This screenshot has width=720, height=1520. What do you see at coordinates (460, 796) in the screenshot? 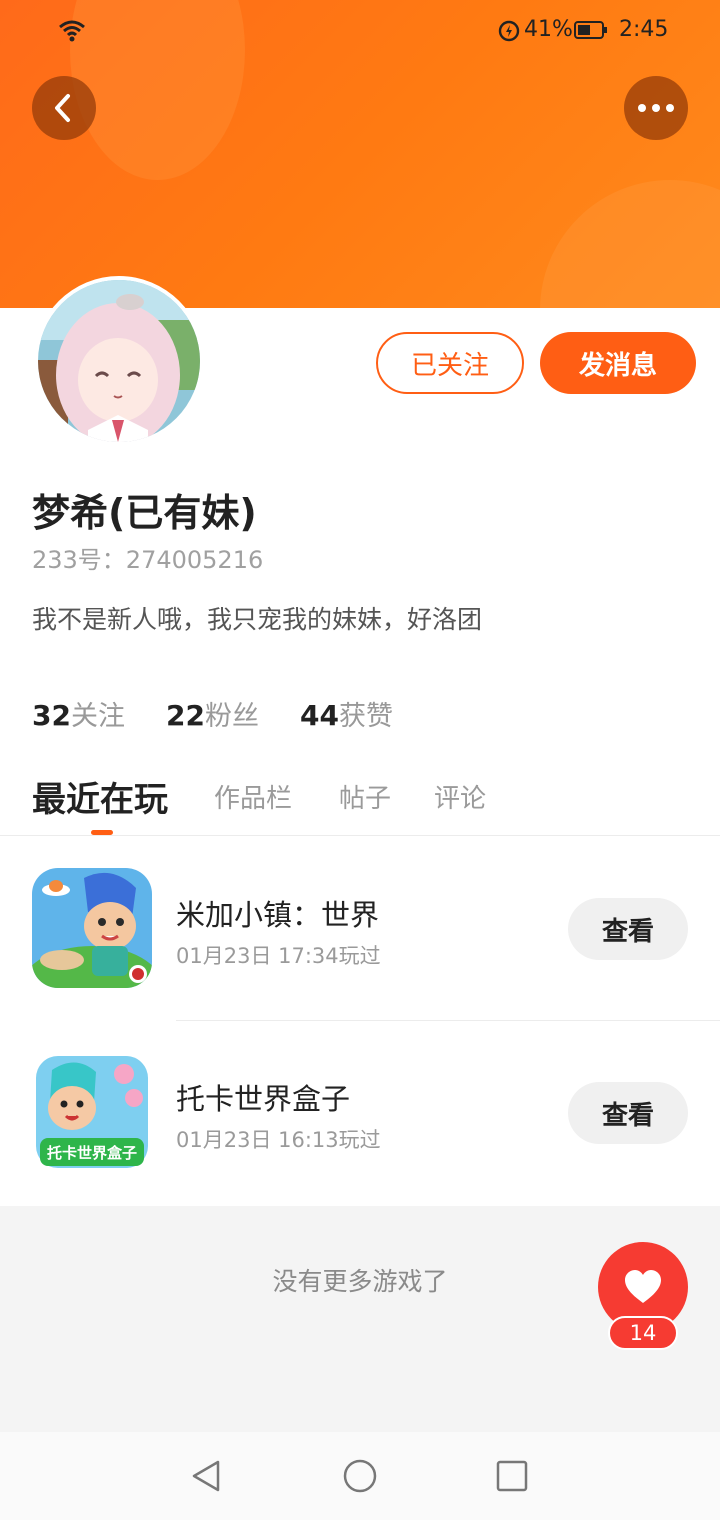
I see `tab-comments: 评论` at bounding box center [460, 796].